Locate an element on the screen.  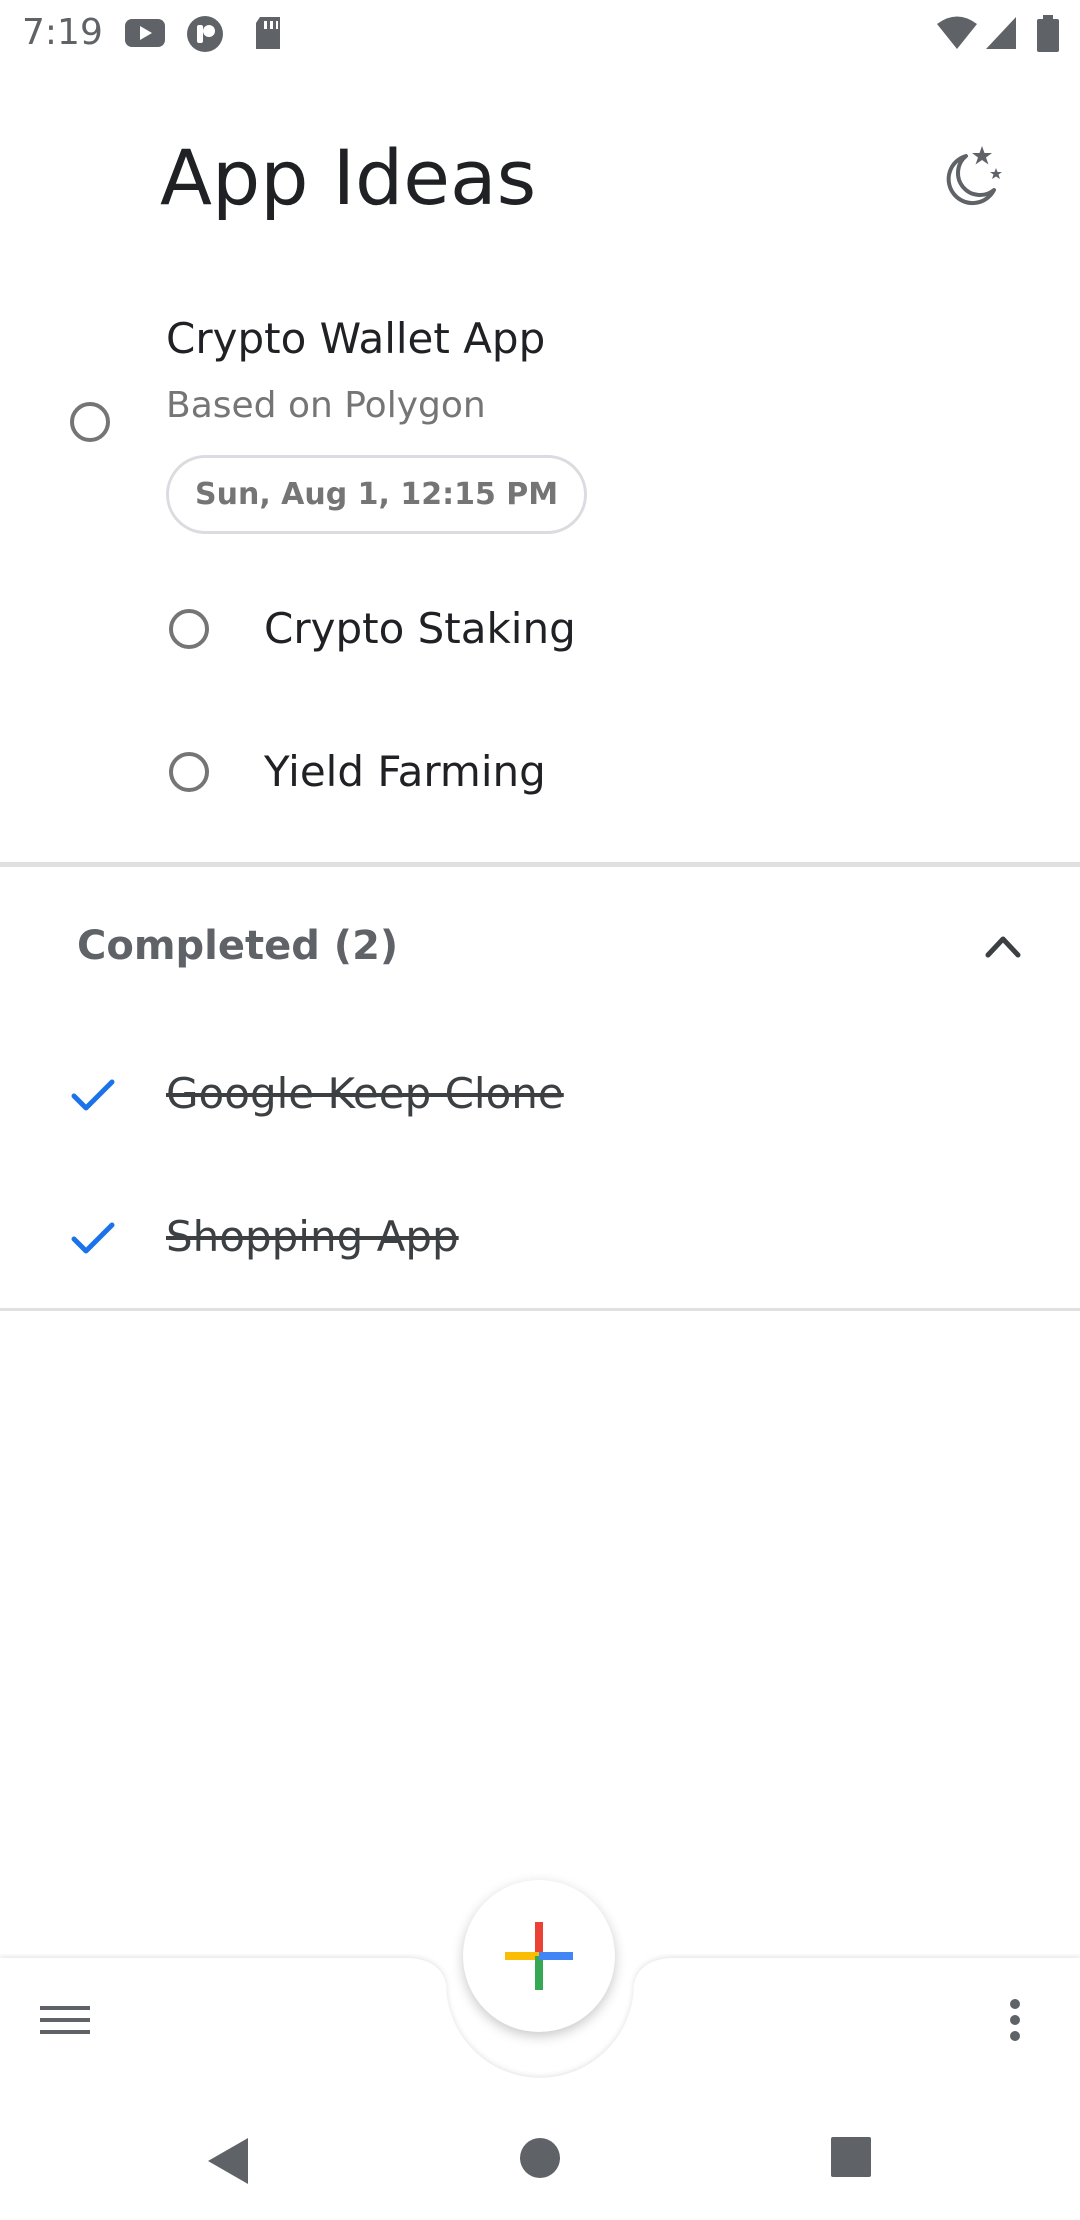
app-notification-icon is located at coordinates (205, 34).